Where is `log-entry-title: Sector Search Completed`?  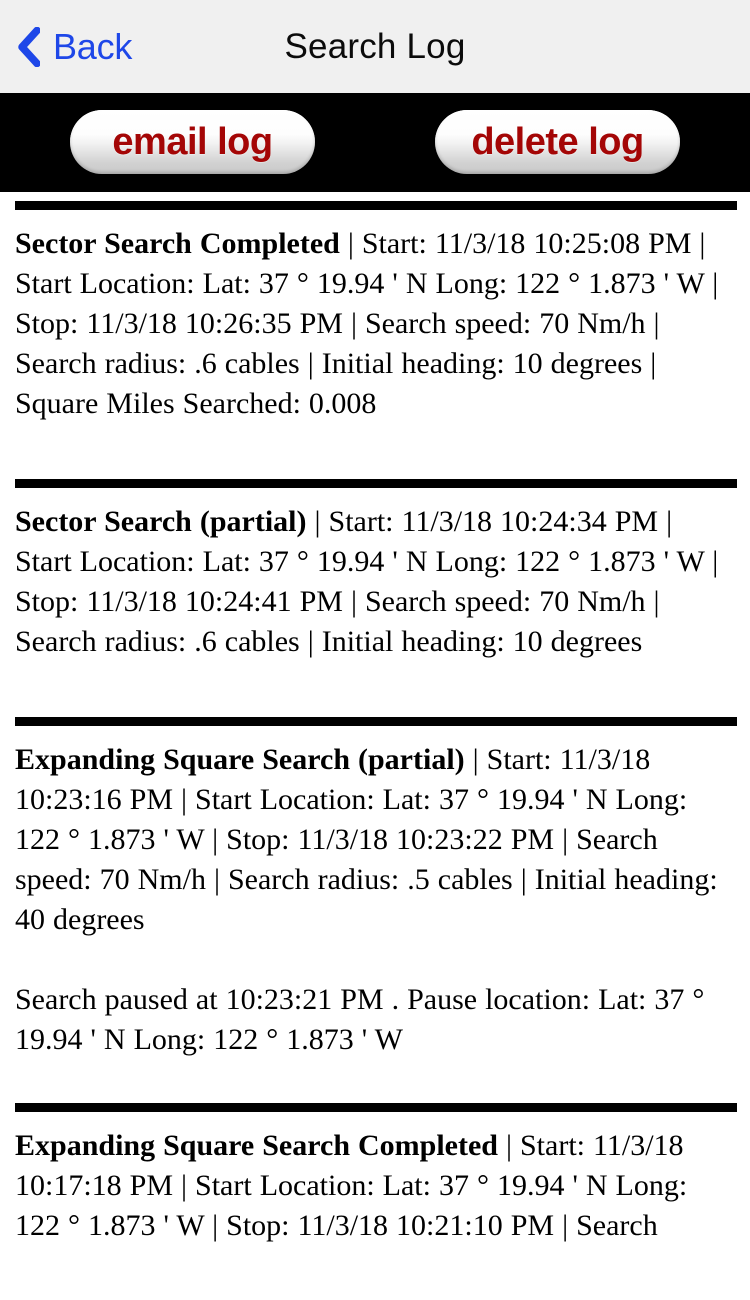
log-entry-title: Sector Search Completed is located at coordinates (177, 243).